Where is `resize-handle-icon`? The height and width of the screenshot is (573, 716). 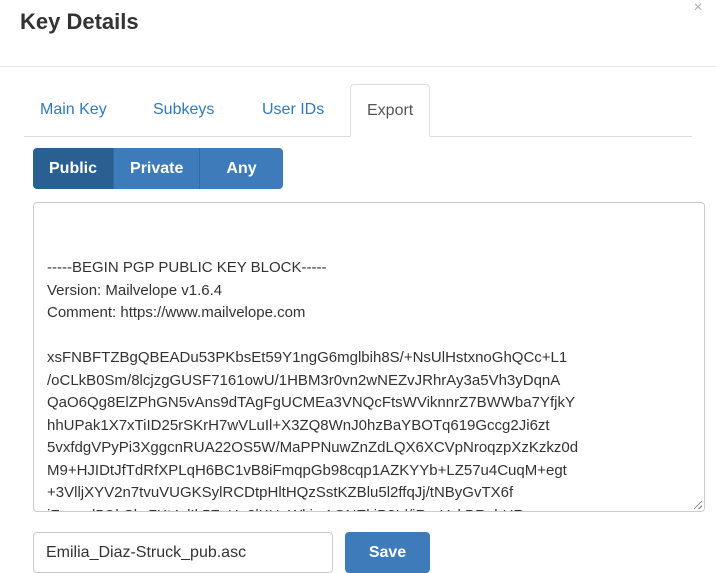 resize-handle-icon is located at coordinates (698, 505).